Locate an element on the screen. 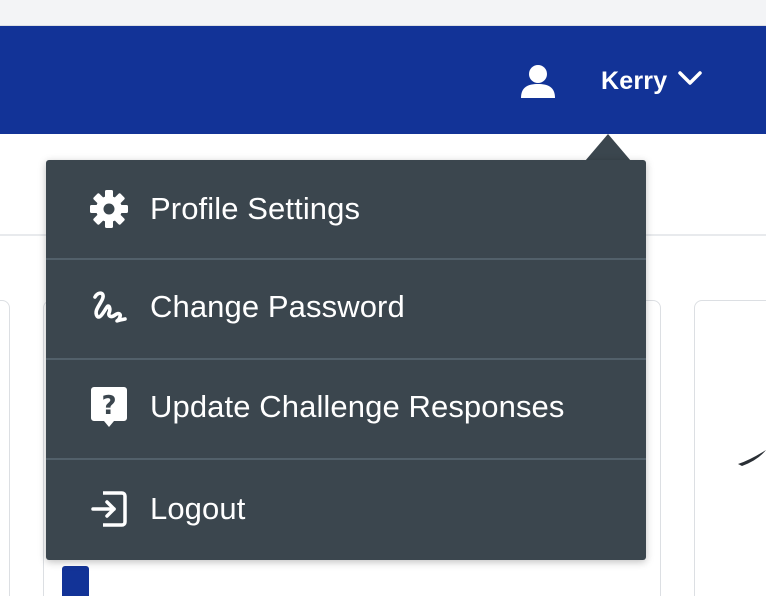 The height and width of the screenshot is (596, 766). dropdown-caret is located at coordinates (608, 147).